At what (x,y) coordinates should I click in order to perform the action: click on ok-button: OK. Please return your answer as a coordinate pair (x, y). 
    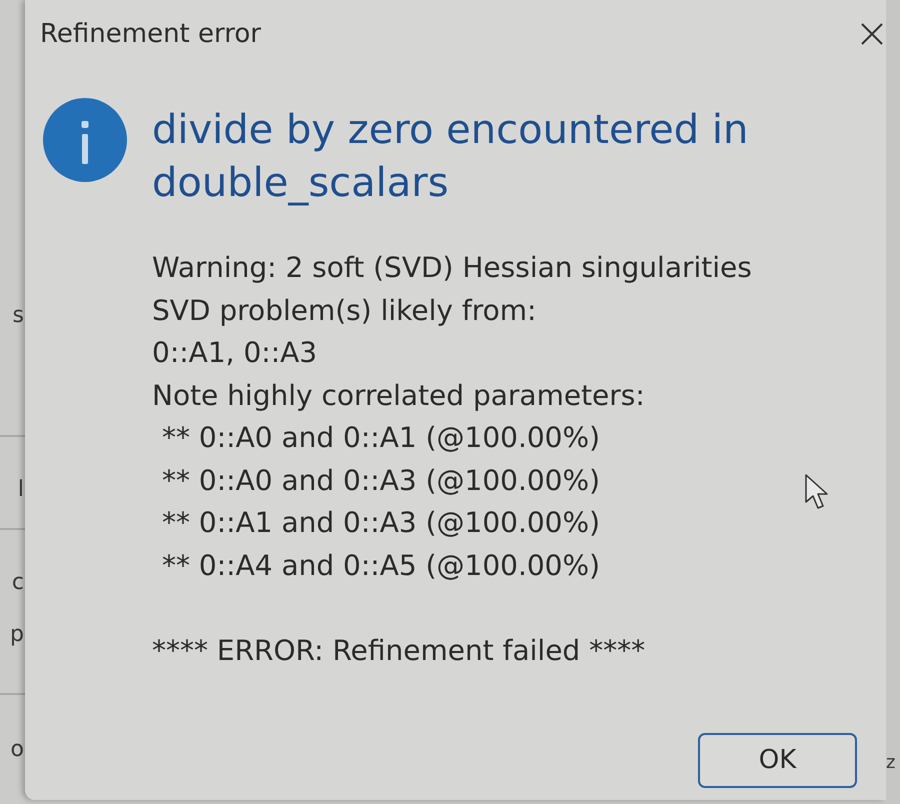
    Looking at the image, I should click on (777, 760).